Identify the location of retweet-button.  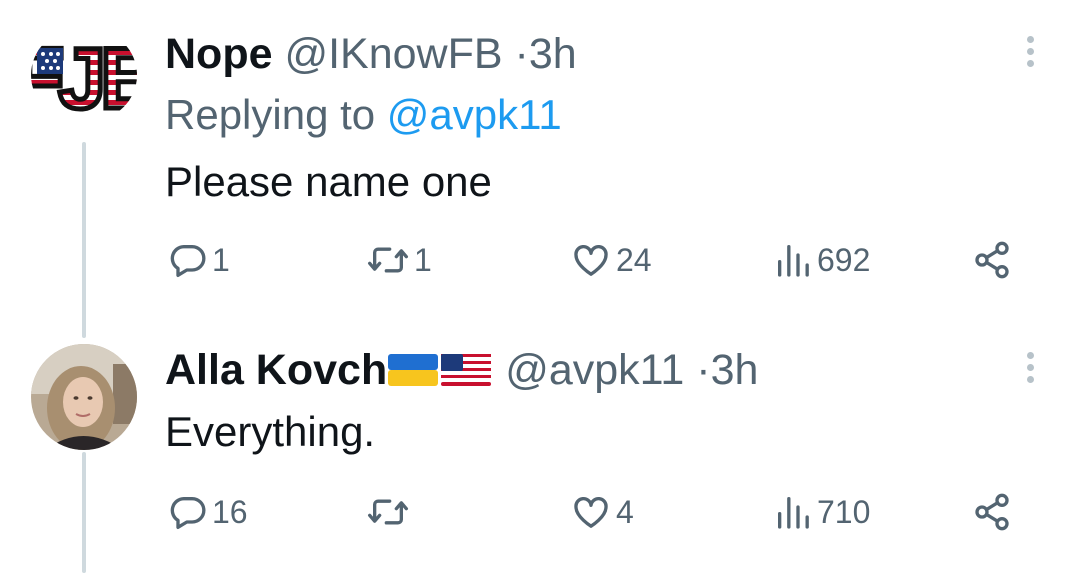
(390, 512).